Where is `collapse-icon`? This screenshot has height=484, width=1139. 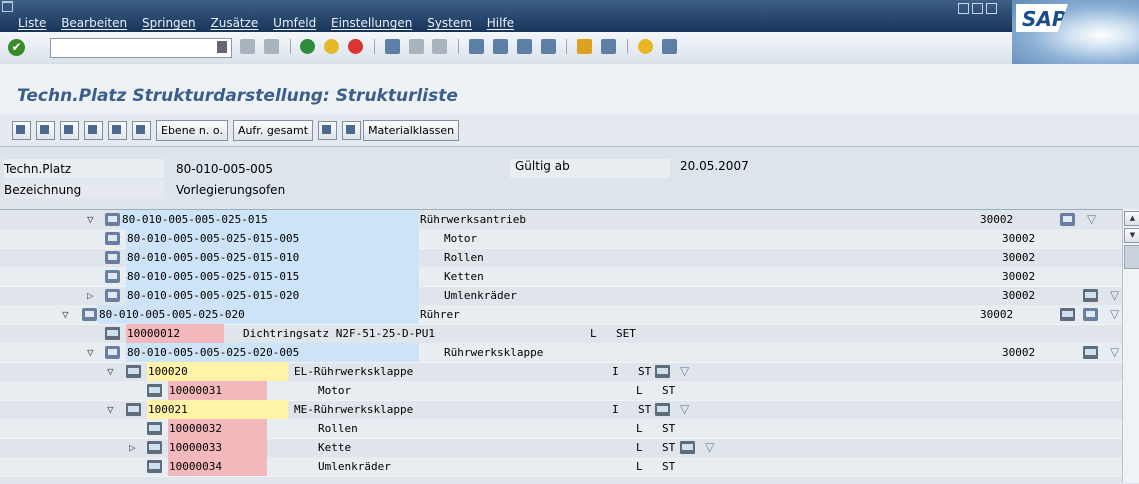 collapse-icon is located at coordinates (141, 130).